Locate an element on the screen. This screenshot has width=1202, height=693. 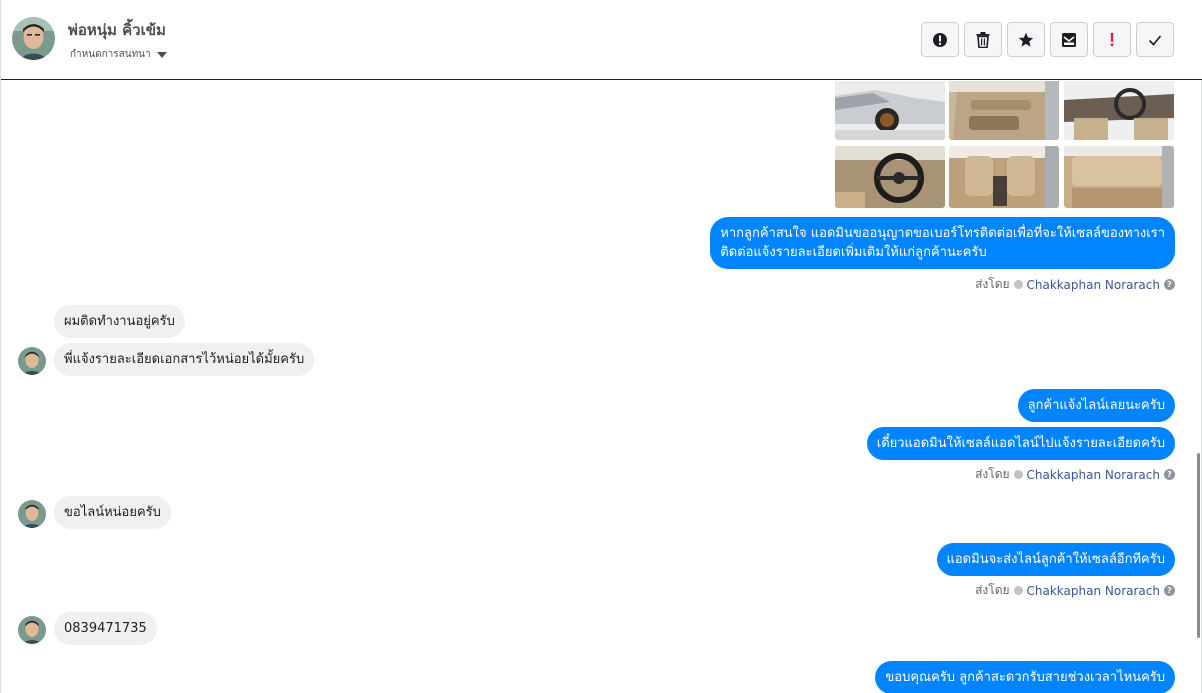
assign-conversation-dropdown: กำหนดการสนทนา is located at coordinates (118, 54).